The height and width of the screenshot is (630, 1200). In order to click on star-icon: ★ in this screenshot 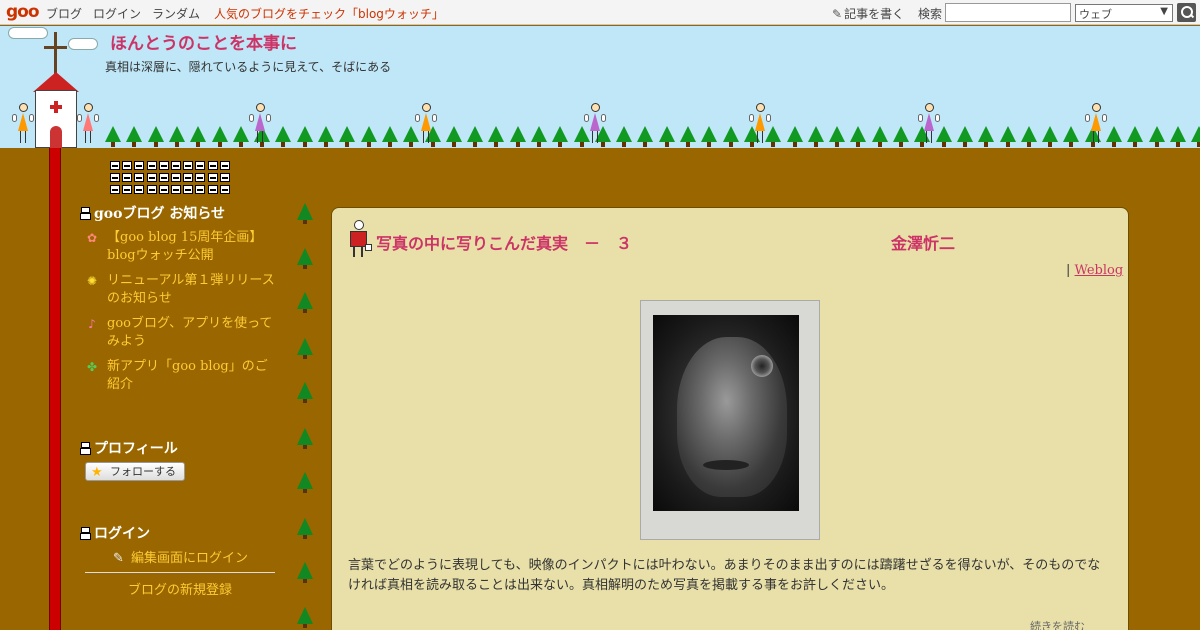, I will do `click(97, 472)`.